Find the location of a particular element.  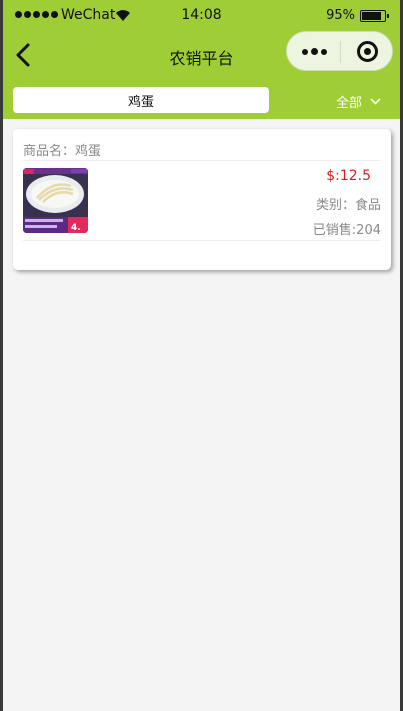

product-image: 4. is located at coordinates (55, 200).